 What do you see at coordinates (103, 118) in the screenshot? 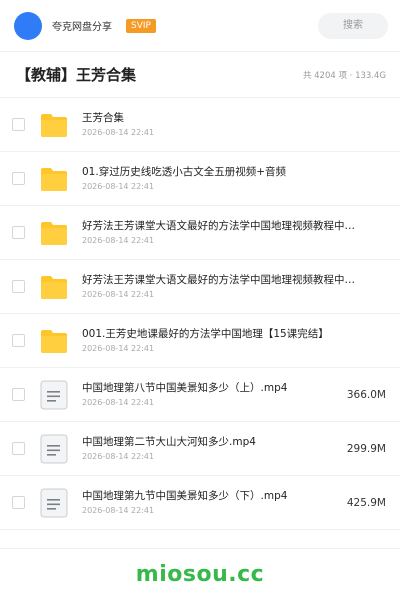
I see `item-name: 王芳合集` at bounding box center [103, 118].